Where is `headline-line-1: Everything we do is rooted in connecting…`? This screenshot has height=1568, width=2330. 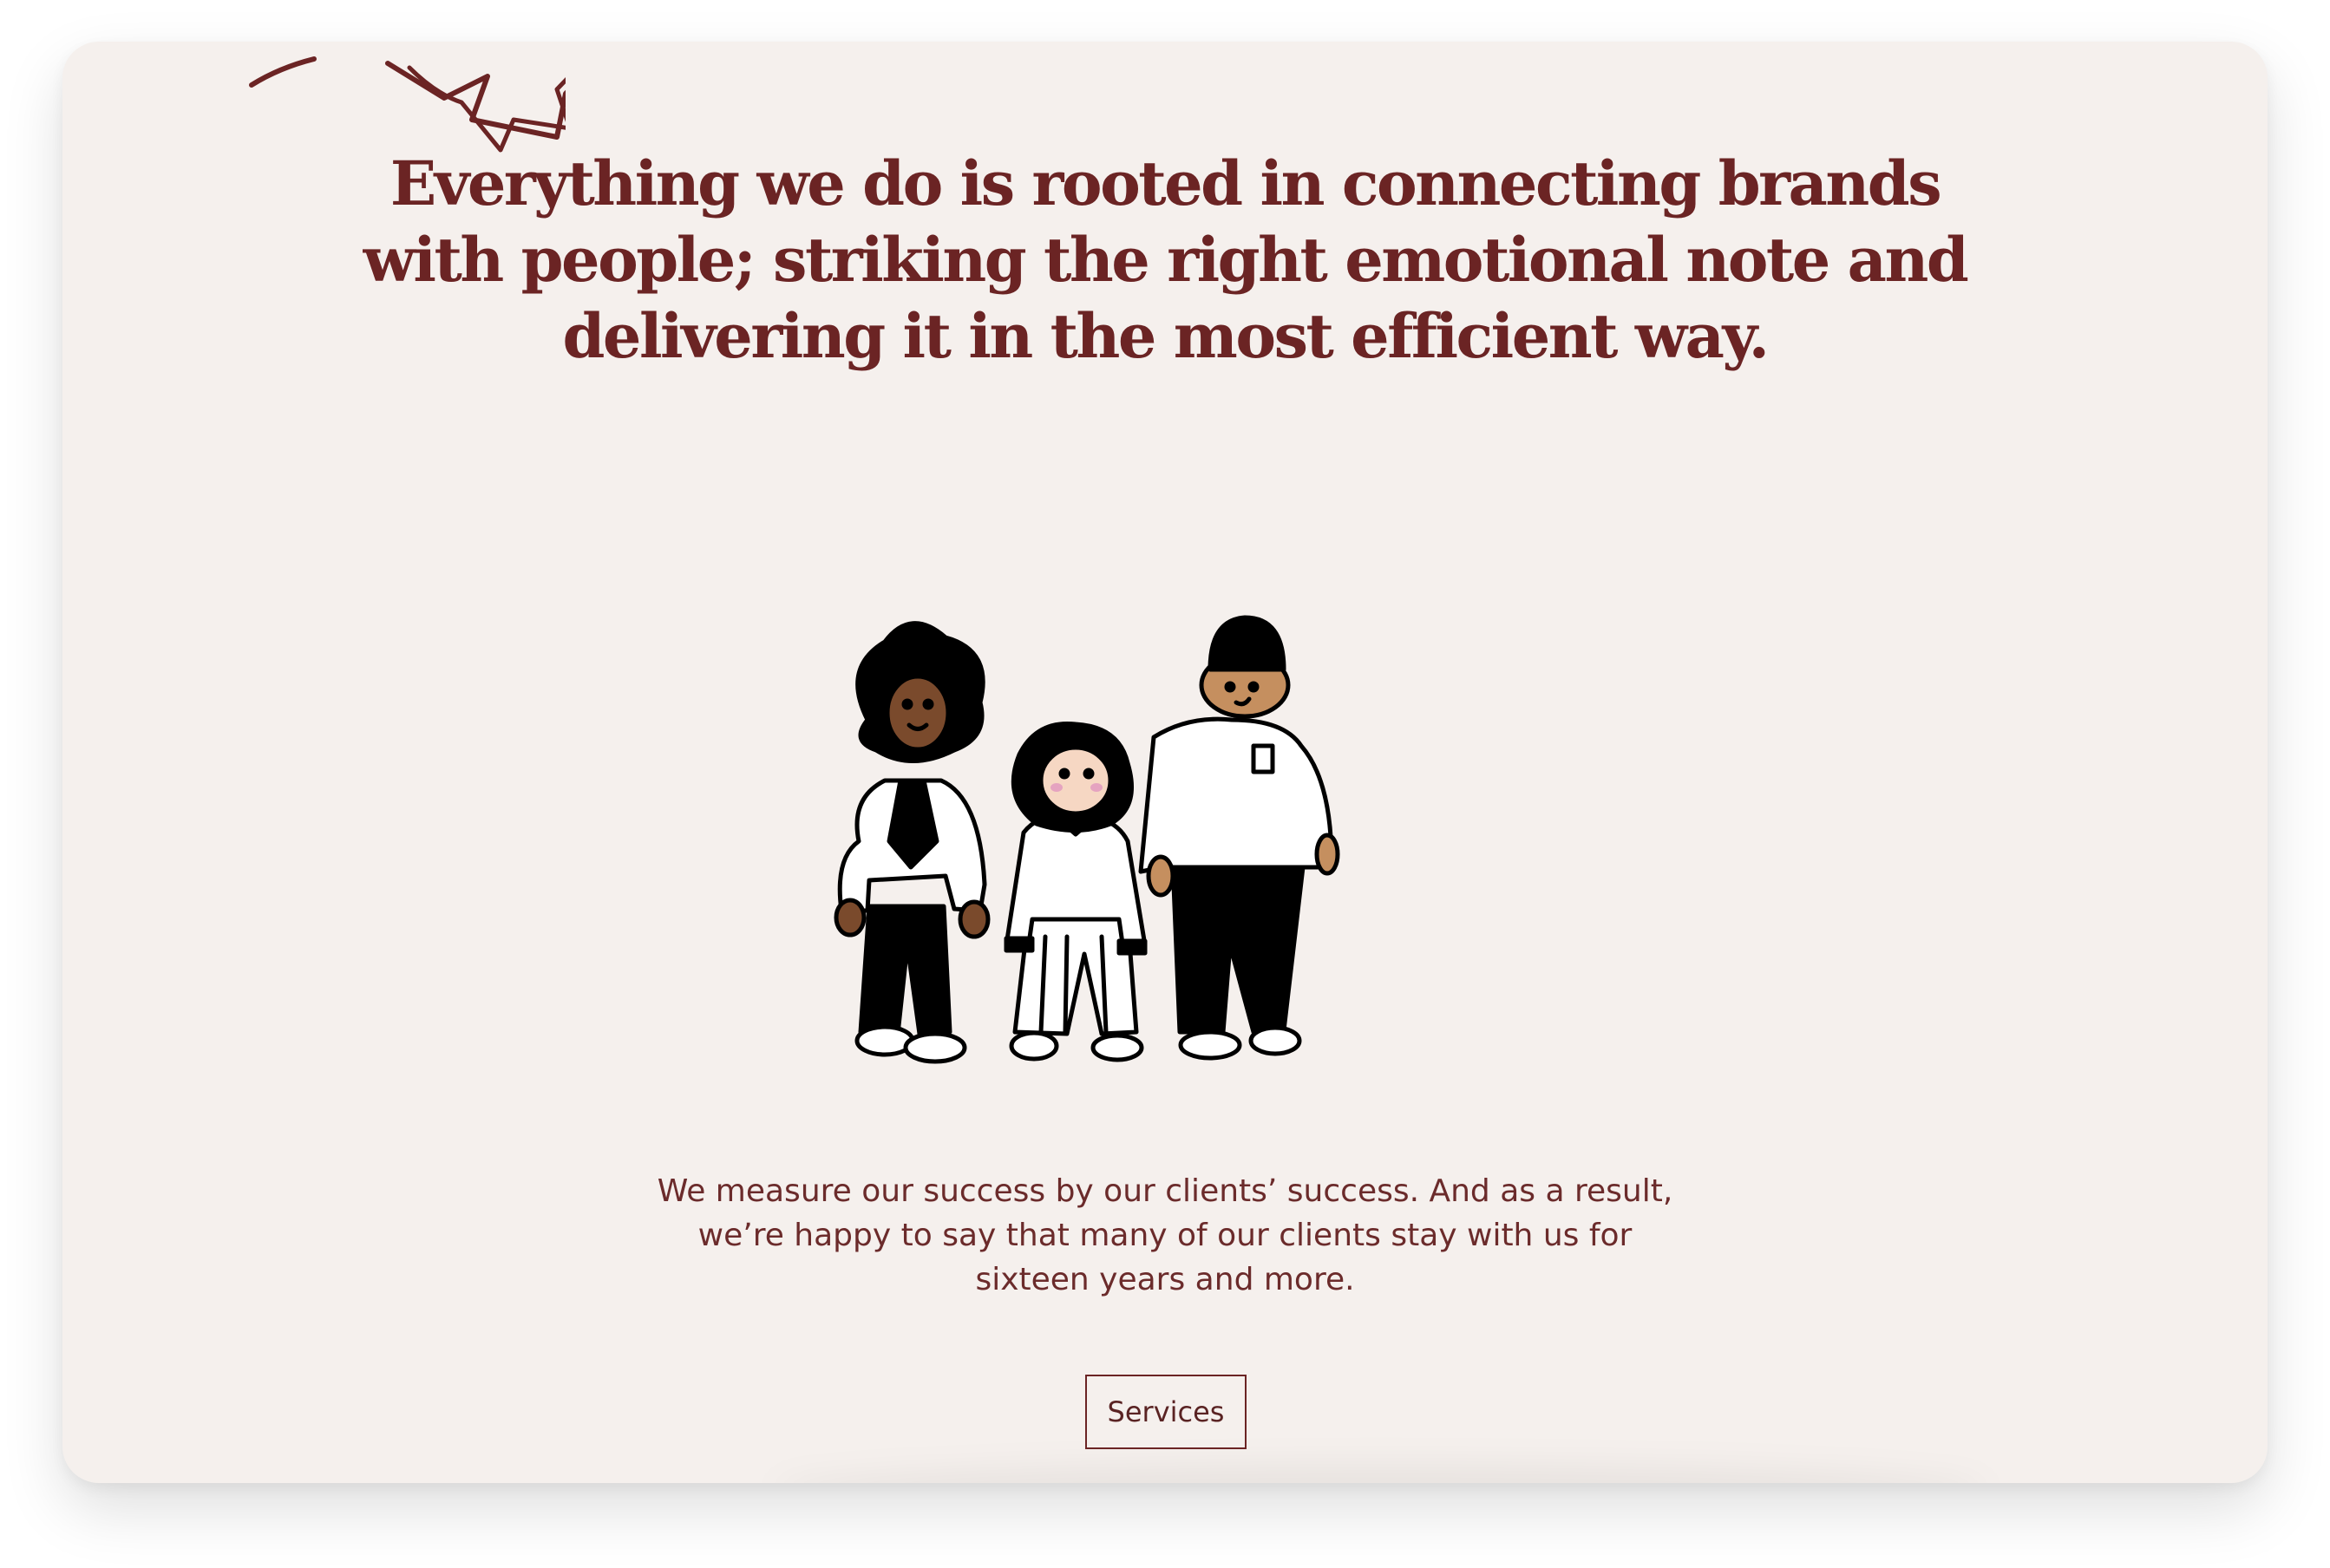
headline-line-1: Everything we do is rooted in connecting… is located at coordinates (1165, 183).